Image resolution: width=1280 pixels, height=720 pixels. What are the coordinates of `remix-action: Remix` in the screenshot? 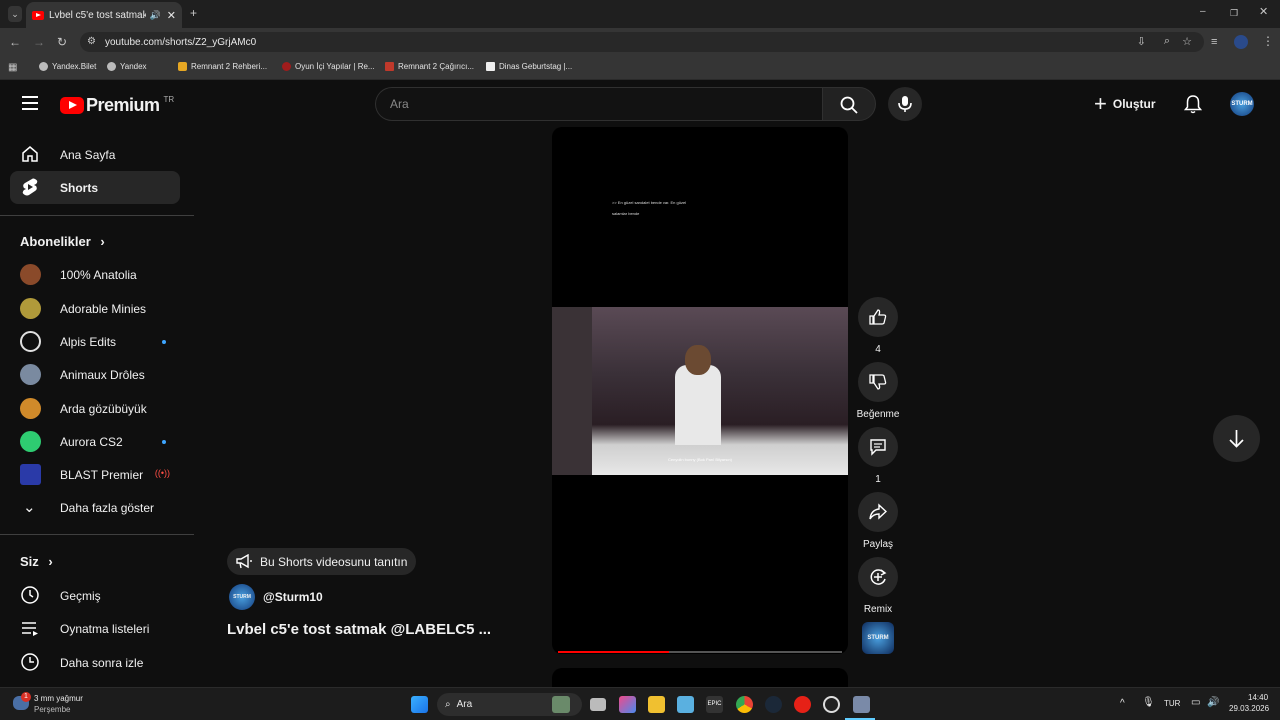 It's located at (878, 586).